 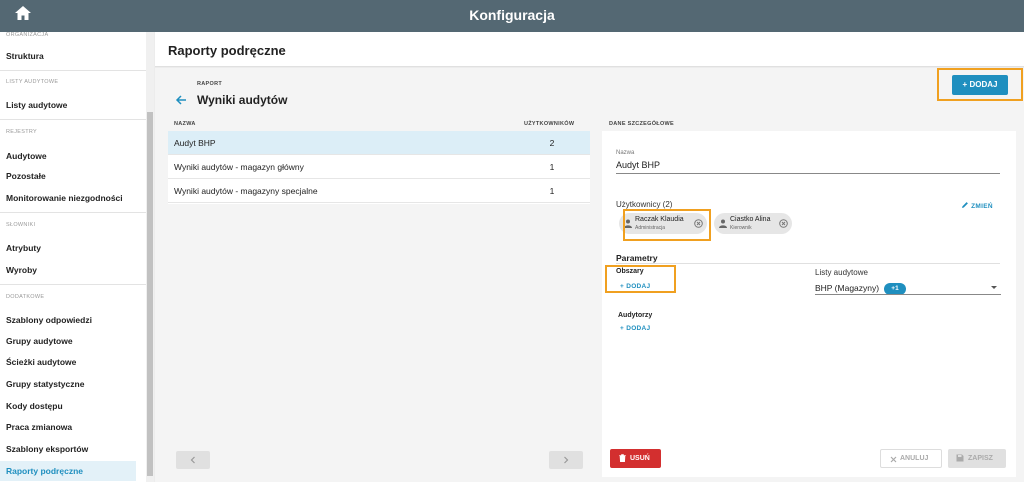 I want to click on pencil-icon, so click(x=965, y=205).